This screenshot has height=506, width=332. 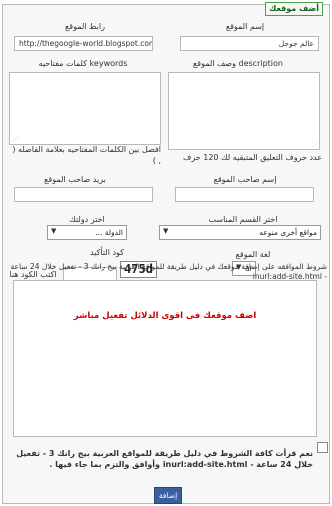 What do you see at coordinates (83, 194) in the screenshot?
I see `owner-email-input` at bounding box center [83, 194].